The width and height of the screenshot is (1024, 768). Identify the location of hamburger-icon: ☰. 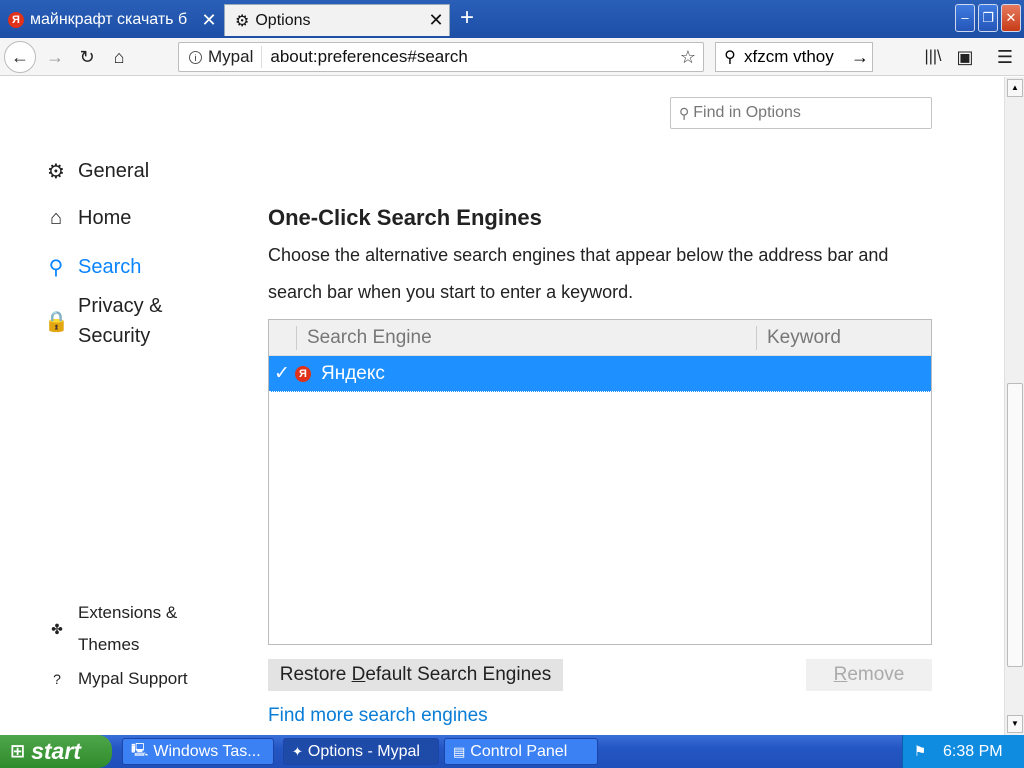
(1005, 57).